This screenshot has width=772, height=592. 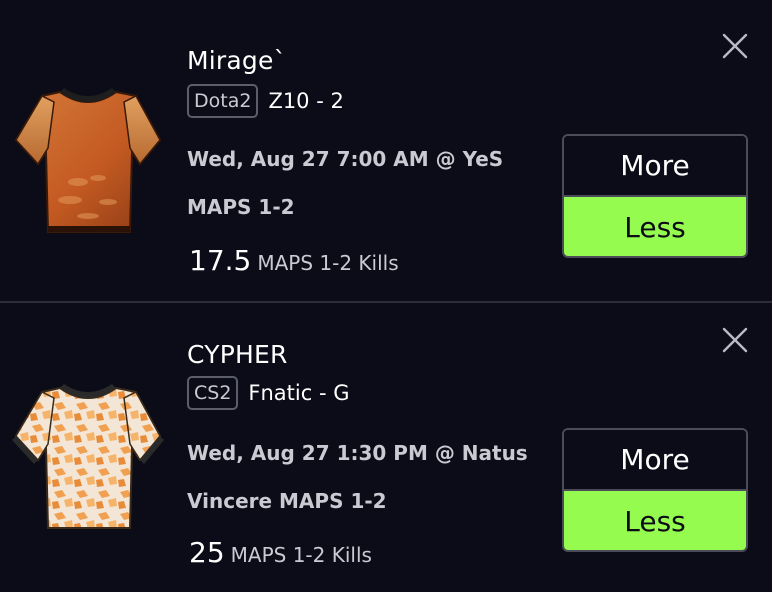 What do you see at coordinates (345, 159) in the screenshot?
I see `match-time: Wed, Aug 27 7:00 AM @ YeS` at bounding box center [345, 159].